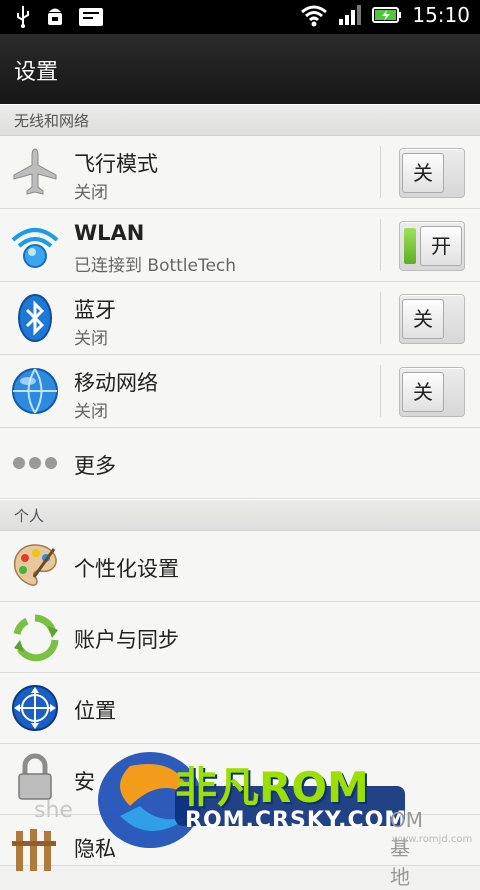  I want to click on airplane-toggle: 关, so click(432, 173).